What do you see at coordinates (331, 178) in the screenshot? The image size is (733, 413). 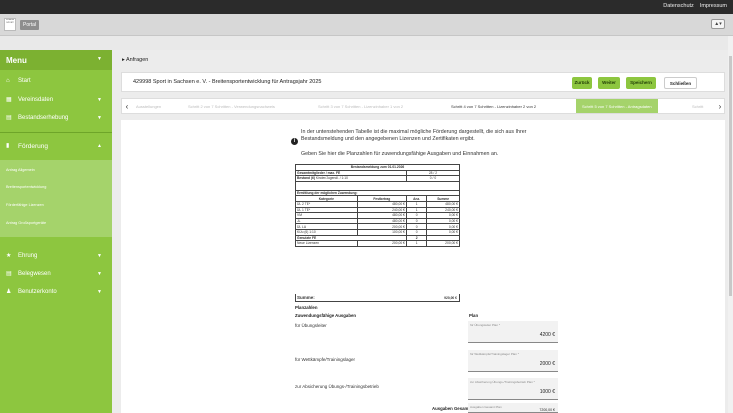 I see `bestand-sub: Kinder/Jugendl. / 1:10` at bounding box center [331, 178].